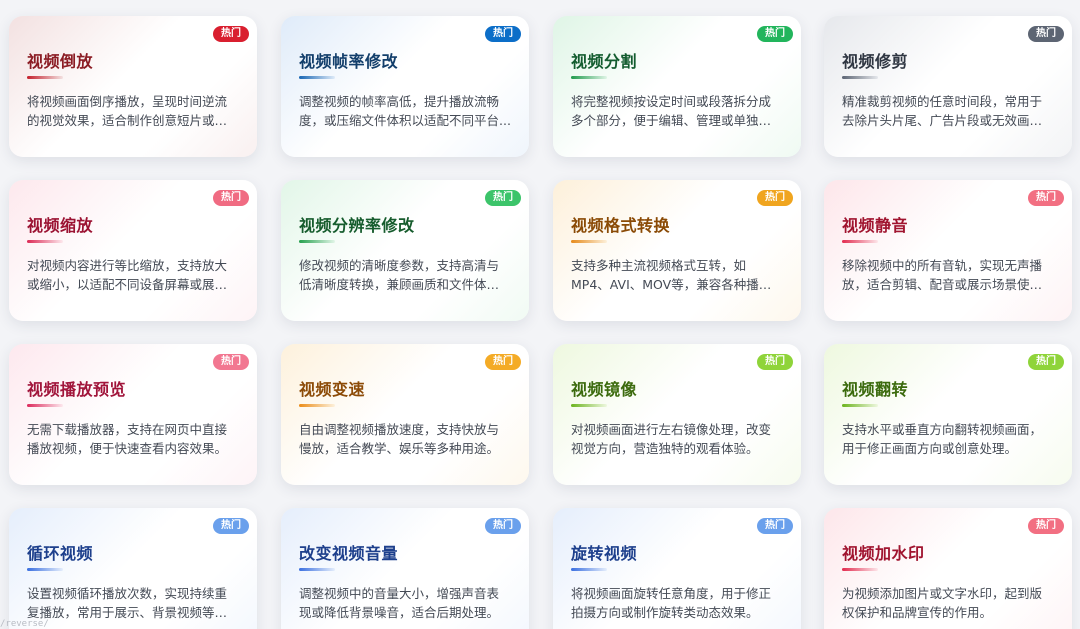  What do you see at coordinates (399, 275) in the screenshot?
I see `card-description: 修改视频的清晰度参数，支持高清与低清晰度转换，兼顾画质和文件体积。` at bounding box center [399, 275].